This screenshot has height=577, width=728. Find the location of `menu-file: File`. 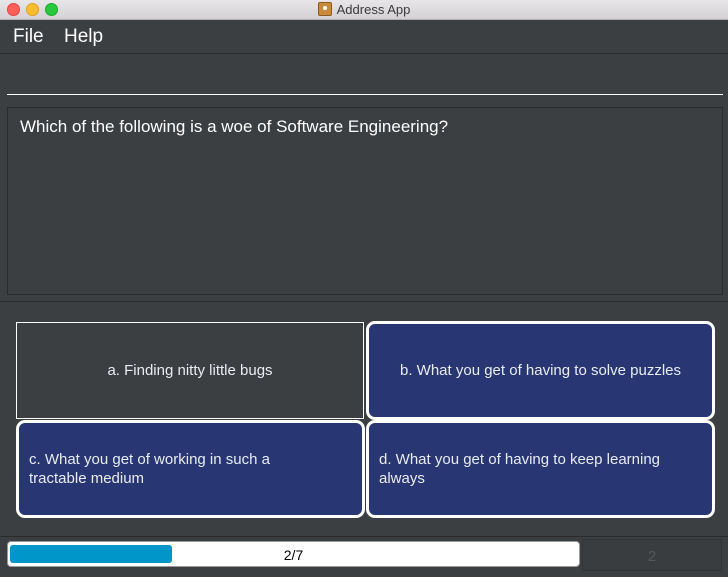

menu-file: File is located at coordinates (28, 37).